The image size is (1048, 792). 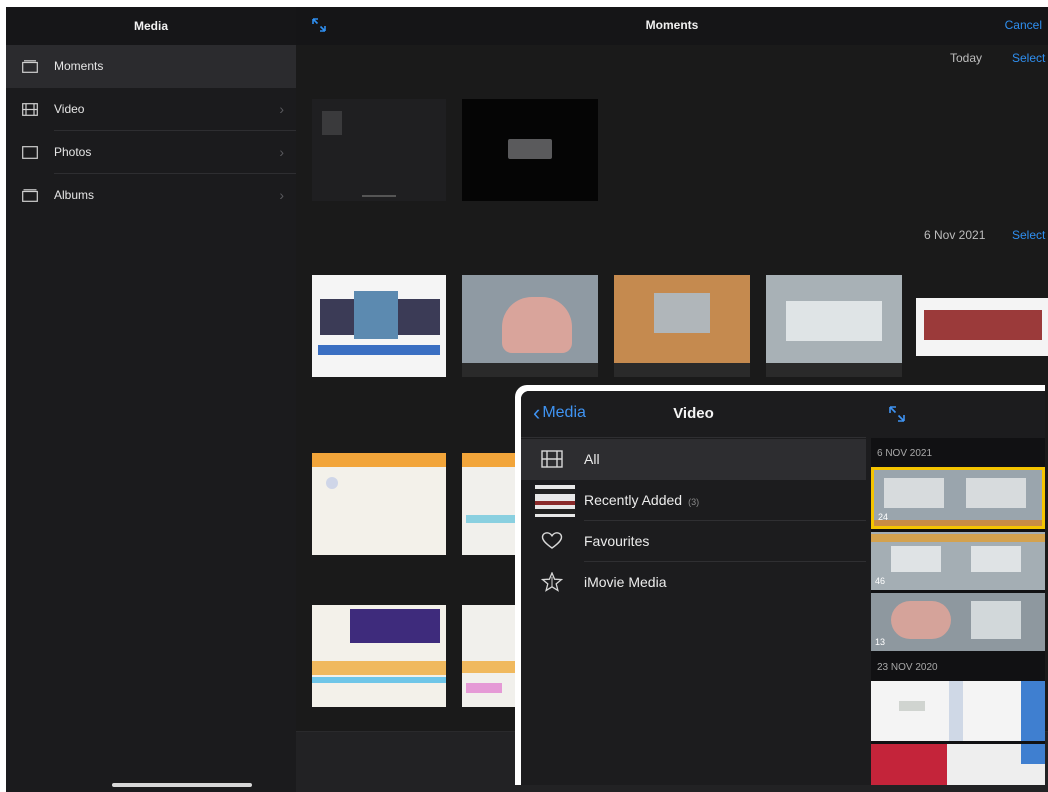 I want to click on video-item-recently-added: Recently Added (3), so click(x=693, y=500).